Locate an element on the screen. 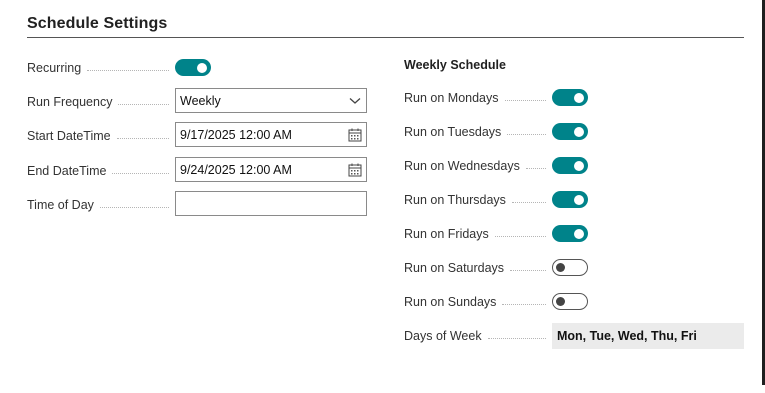 The width and height of the screenshot is (765, 393). run-on-tuesdays-label: Run on Tuesdays is located at coordinates (477, 132).